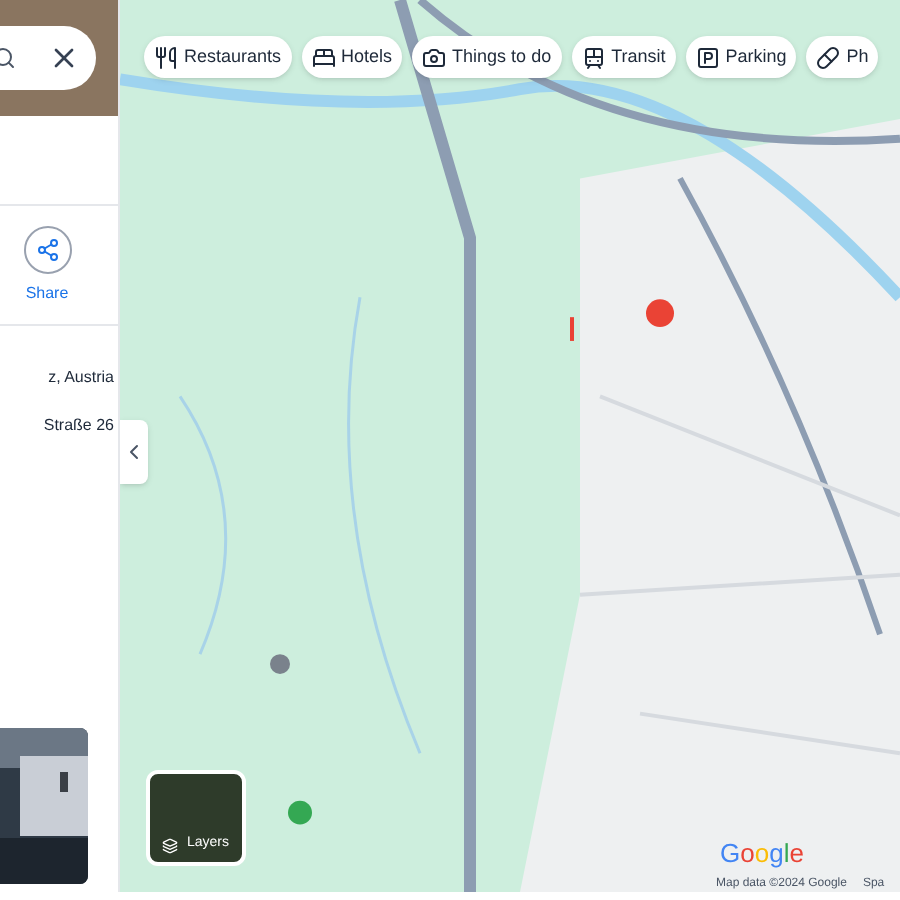 The height and width of the screenshot is (900, 900). I want to click on layers-icon, so click(170, 846).